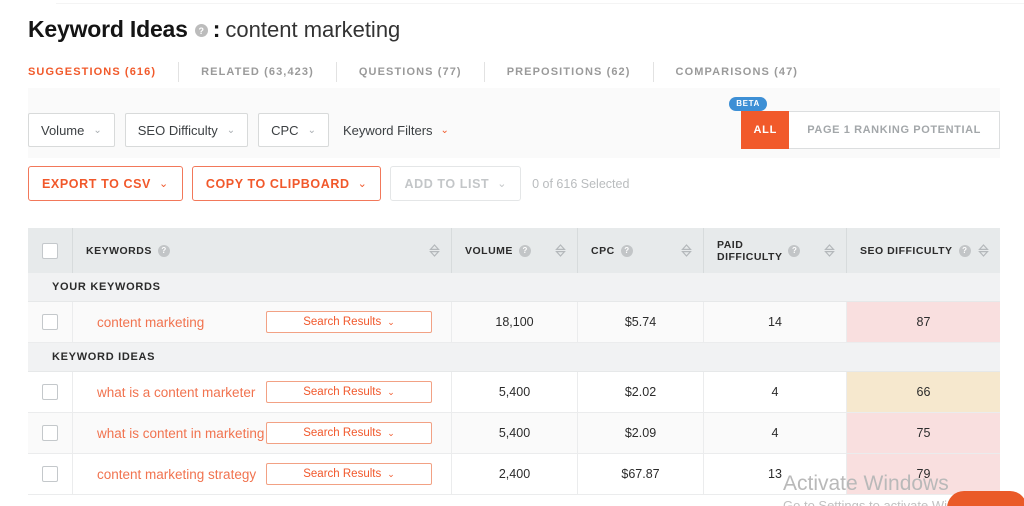 This screenshot has height=506, width=1024. What do you see at coordinates (286, 183) in the screenshot?
I see `copy-to-clipboard-button: COPY TO CLIPBOARD ⌄` at bounding box center [286, 183].